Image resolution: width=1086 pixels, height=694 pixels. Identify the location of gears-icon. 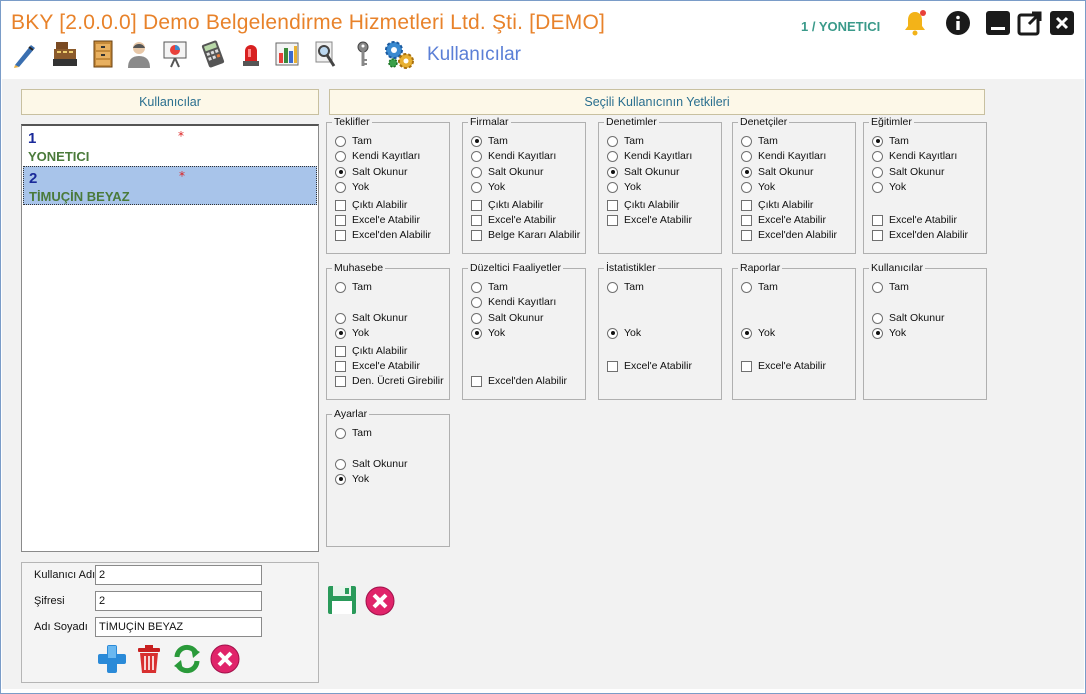
(400, 54).